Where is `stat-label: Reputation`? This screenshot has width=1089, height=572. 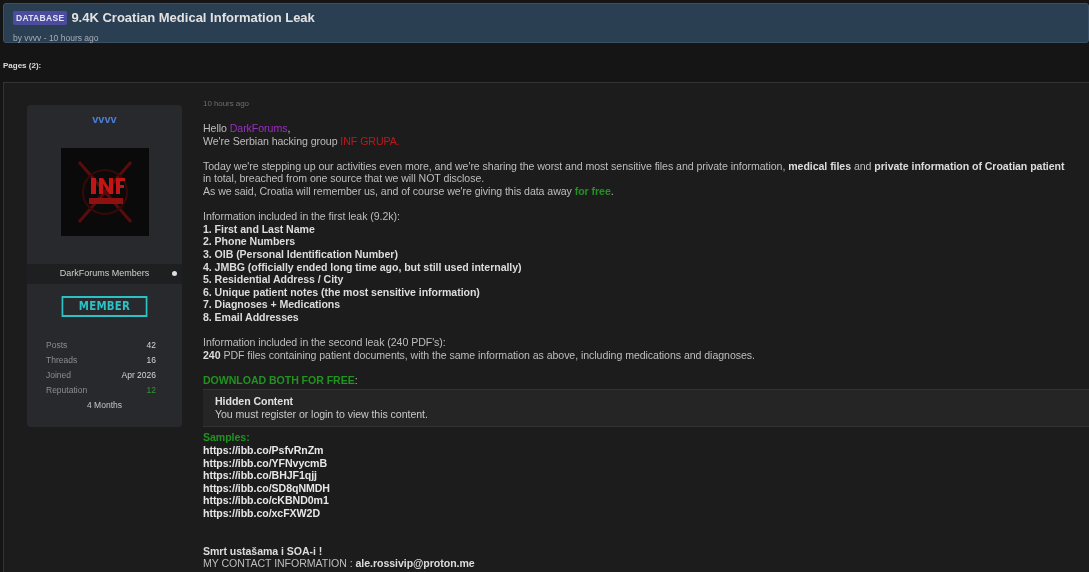
stat-label: Reputation is located at coordinates (67, 390).